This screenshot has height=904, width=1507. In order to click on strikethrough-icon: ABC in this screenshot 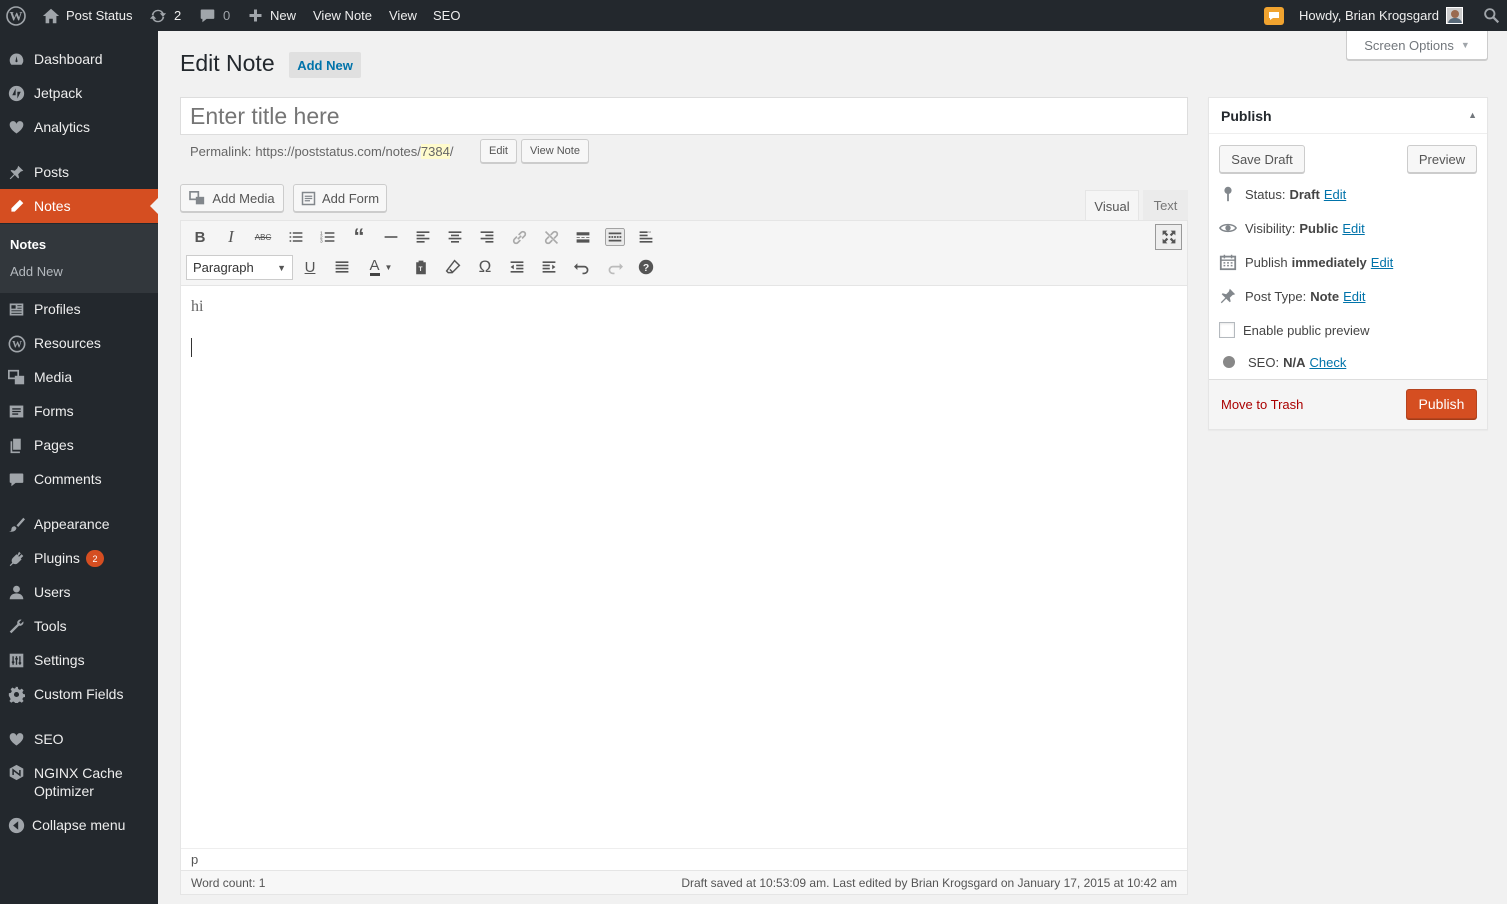, I will do `click(263, 237)`.